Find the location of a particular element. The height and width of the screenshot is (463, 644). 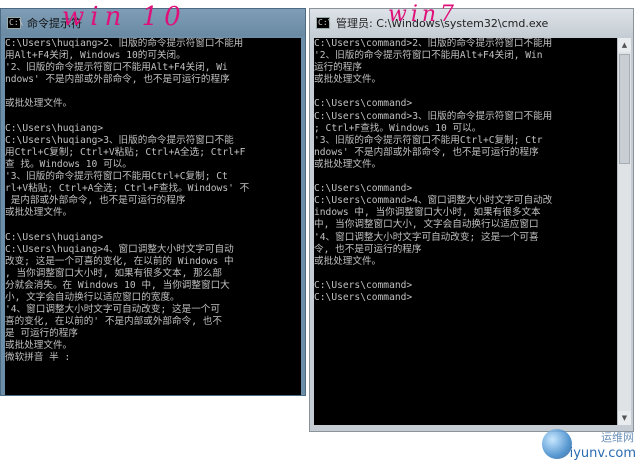

console-line: 是 可运行的程序 is located at coordinates (41, 334).